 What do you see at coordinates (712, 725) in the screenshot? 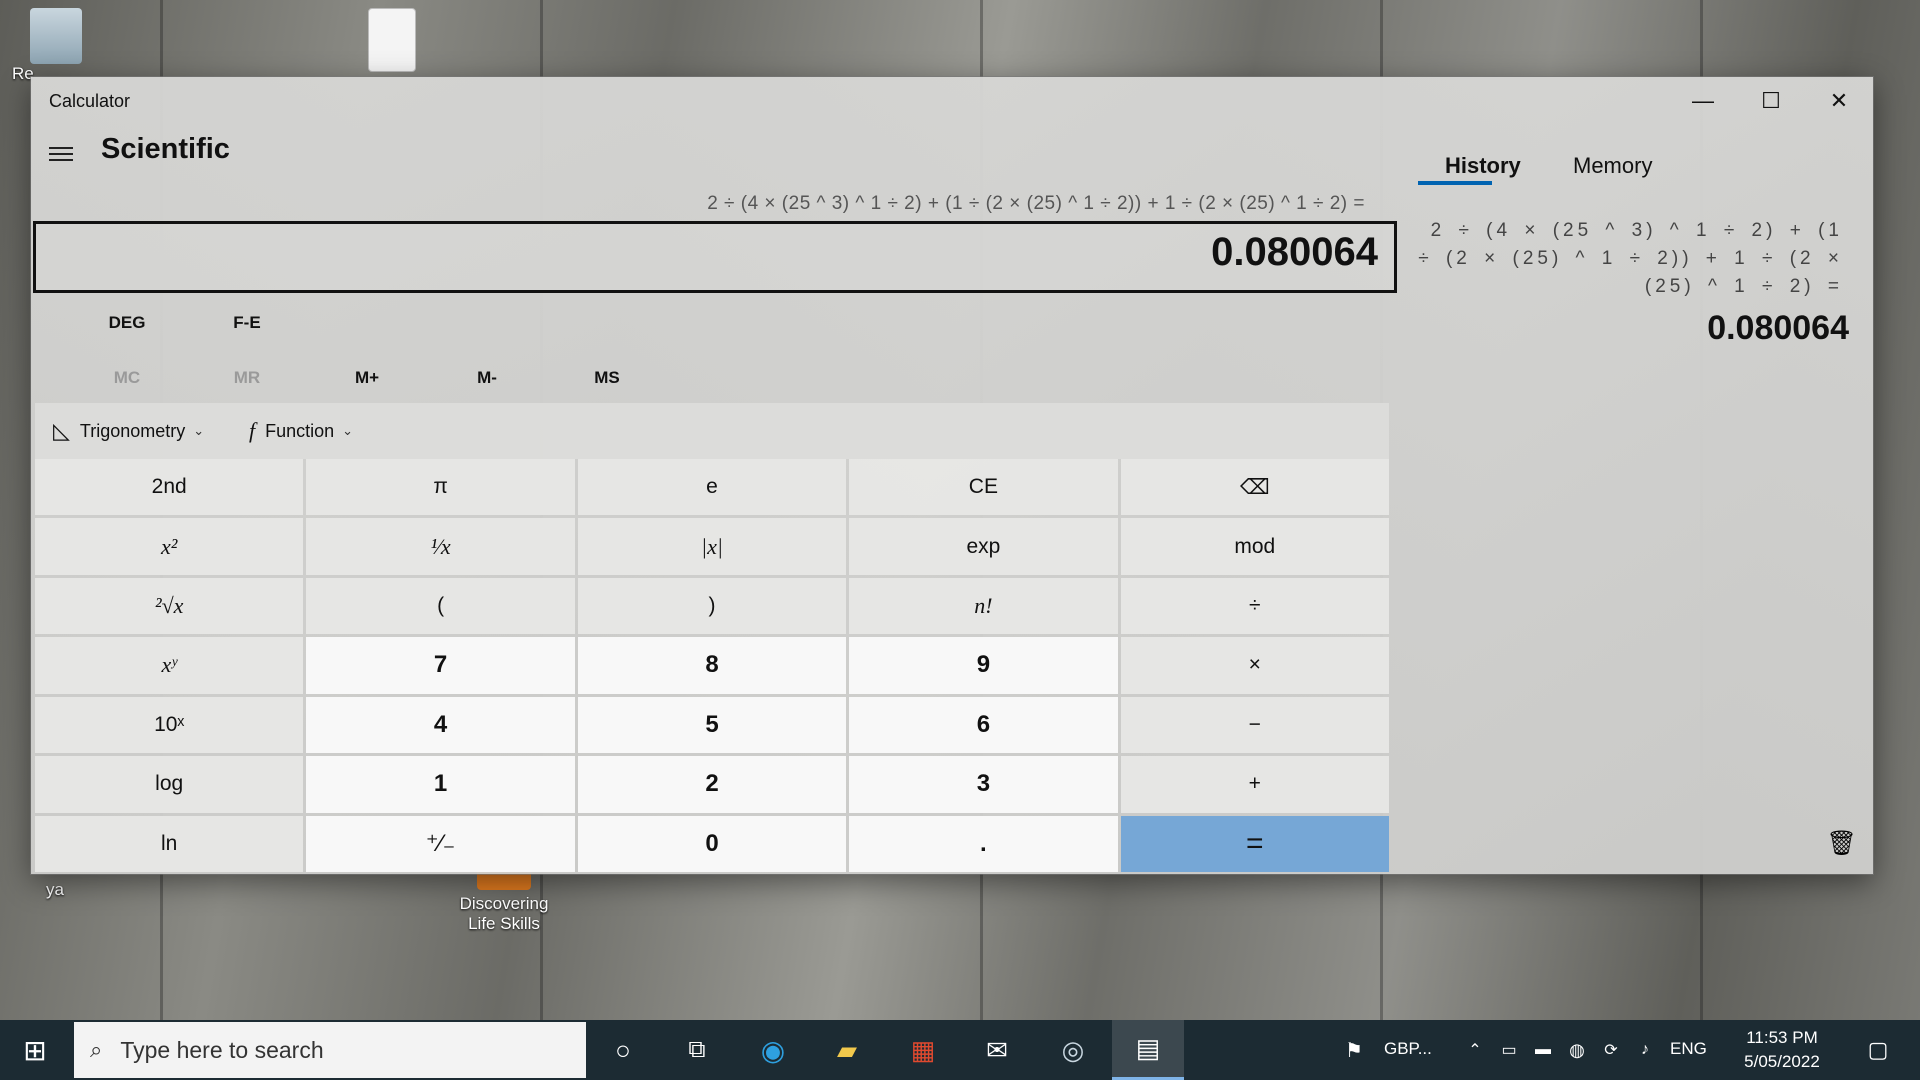
I see `digit-5-button: 5` at bounding box center [712, 725].